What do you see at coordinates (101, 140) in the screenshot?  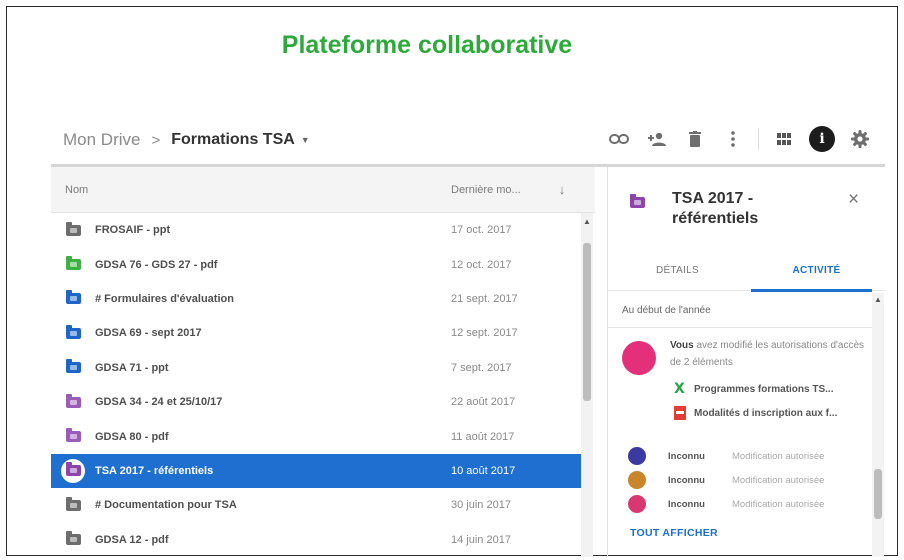 I see `breadcrumb-root-link: Mon Drive` at bounding box center [101, 140].